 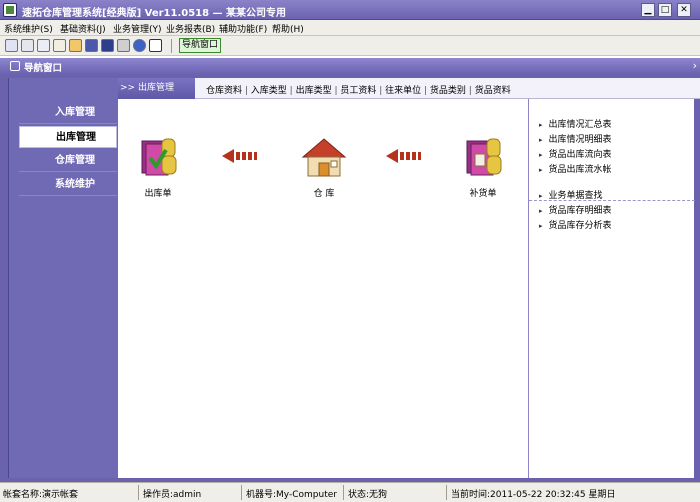 What do you see at coordinates (15, 66) in the screenshot?
I see `nav-window-icon` at bounding box center [15, 66].